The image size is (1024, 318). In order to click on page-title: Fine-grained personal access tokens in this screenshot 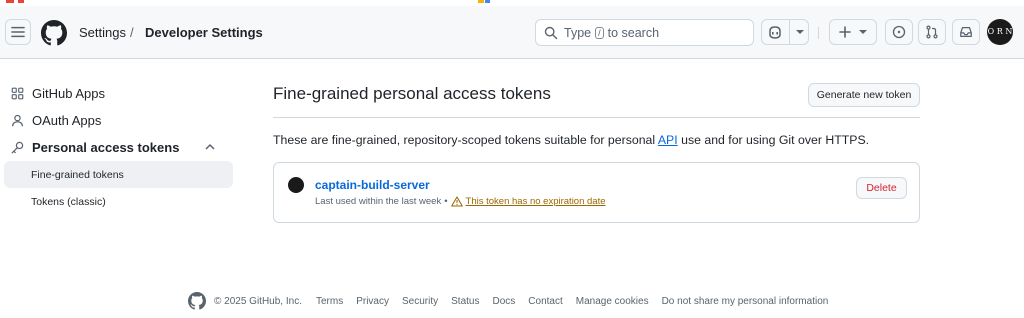, I will do `click(412, 93)`.